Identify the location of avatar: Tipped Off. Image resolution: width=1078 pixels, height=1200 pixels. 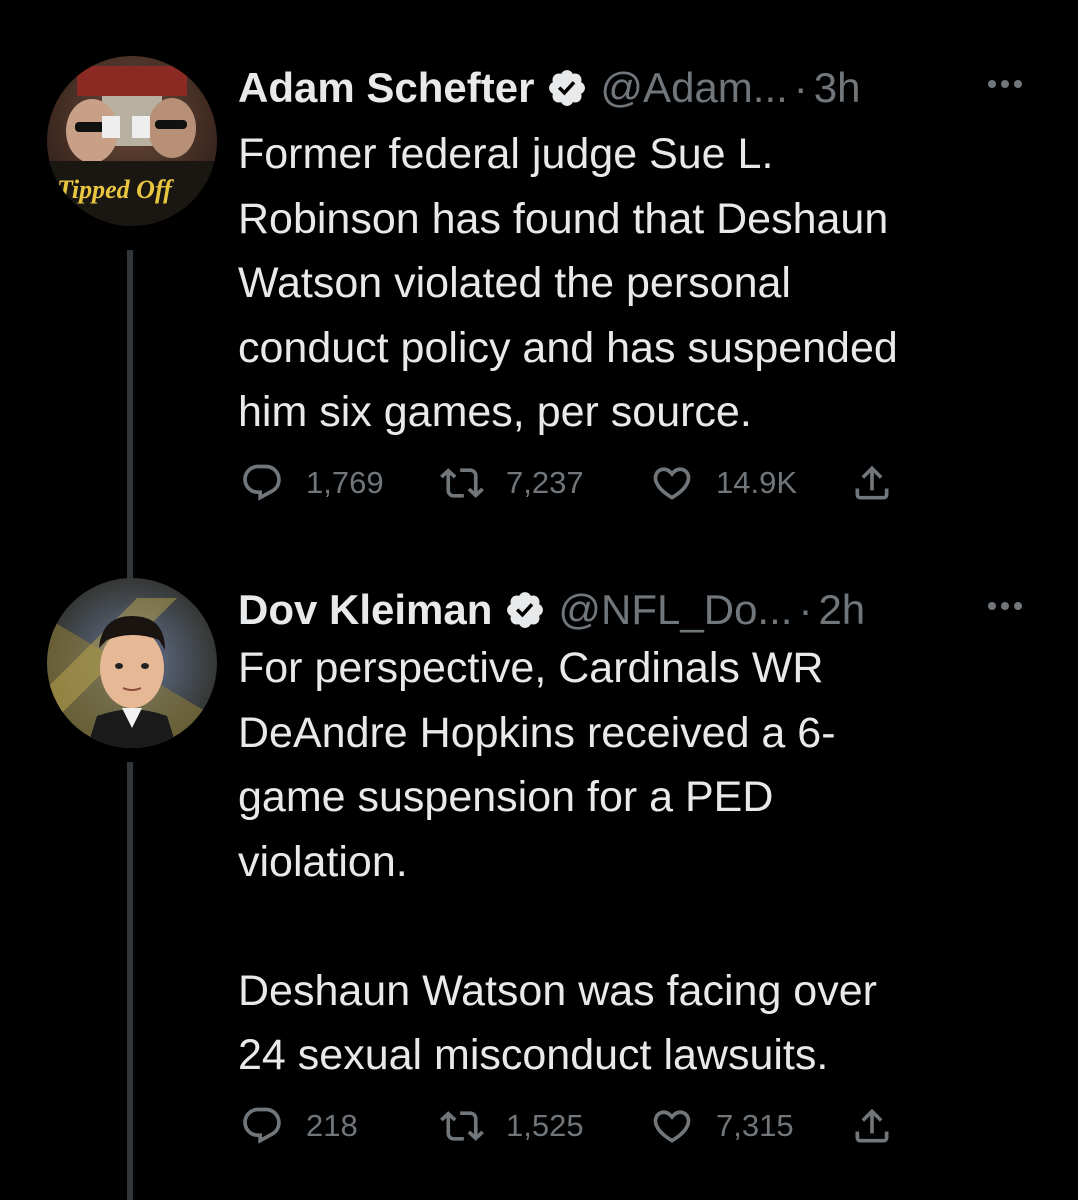
(132, 141).